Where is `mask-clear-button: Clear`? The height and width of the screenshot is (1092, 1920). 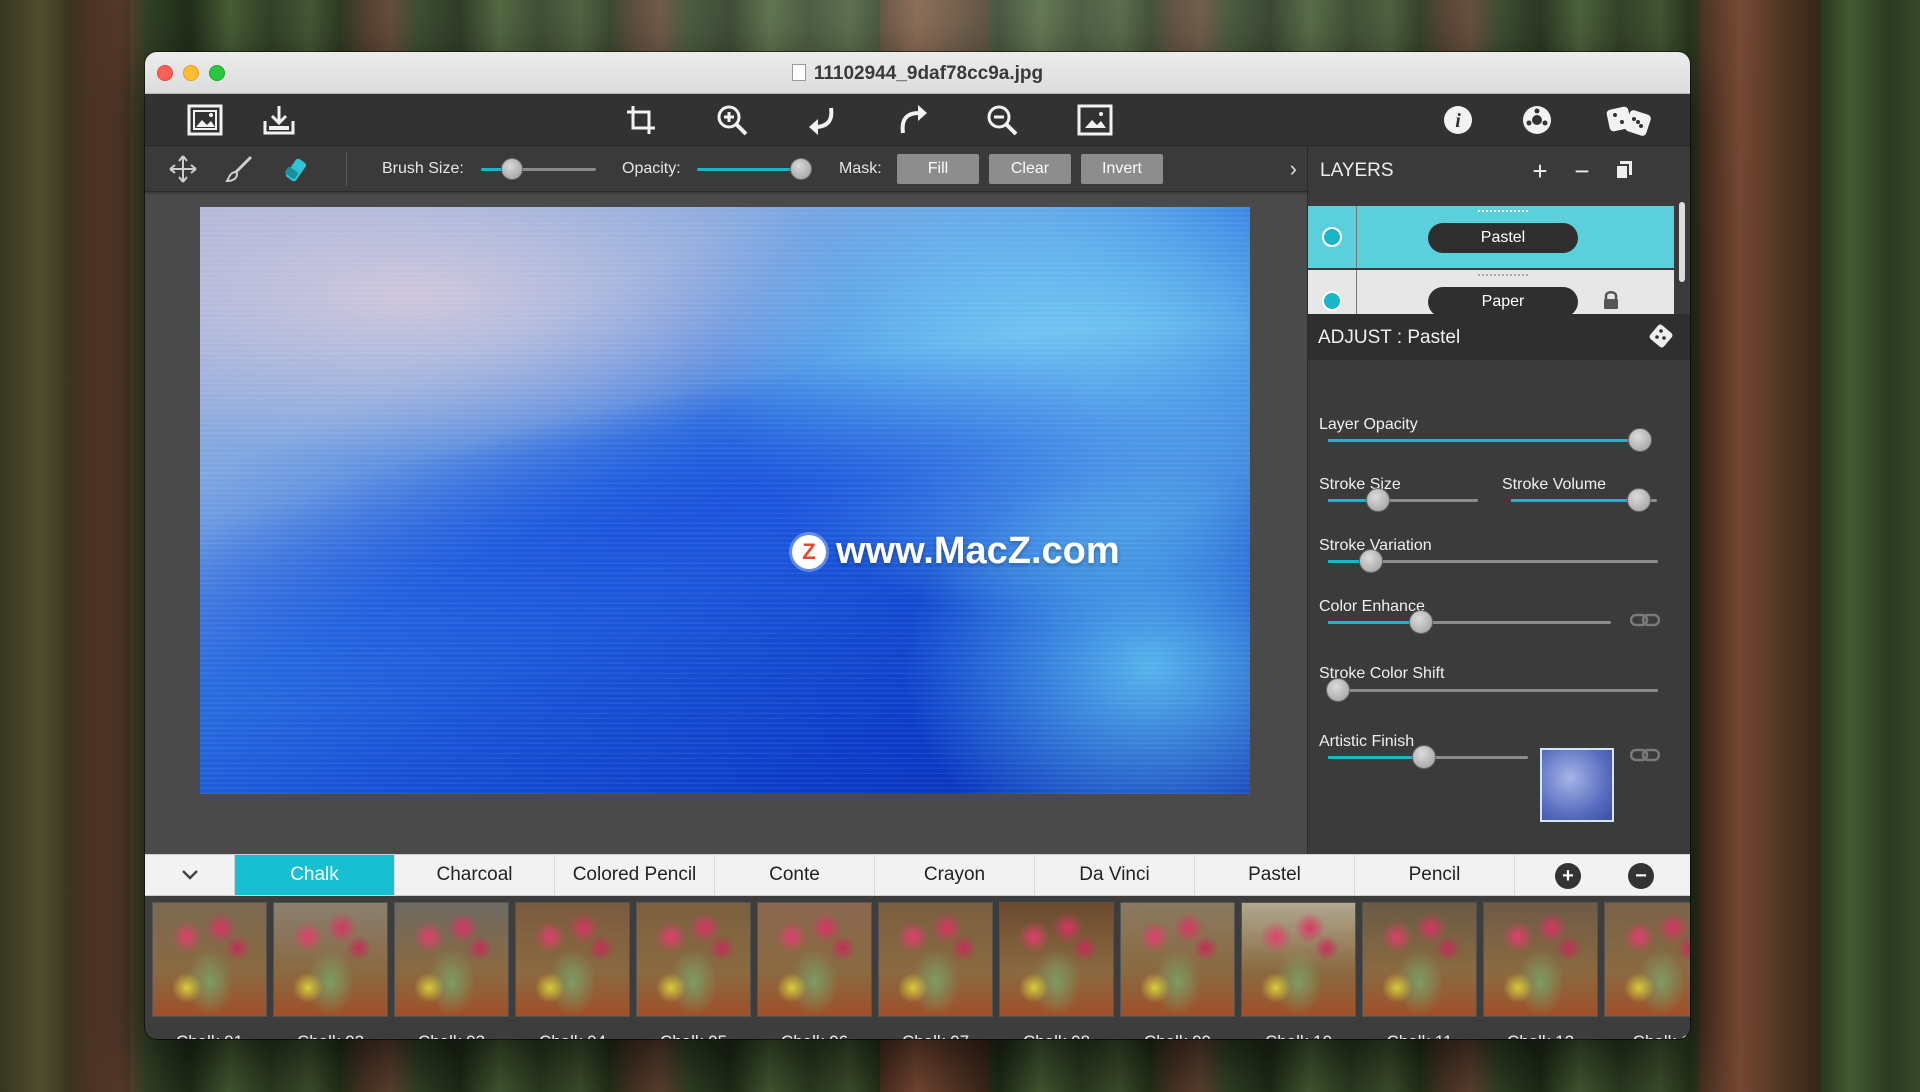
mask-clear-button: Clear is located at coordinates (1030, 169).